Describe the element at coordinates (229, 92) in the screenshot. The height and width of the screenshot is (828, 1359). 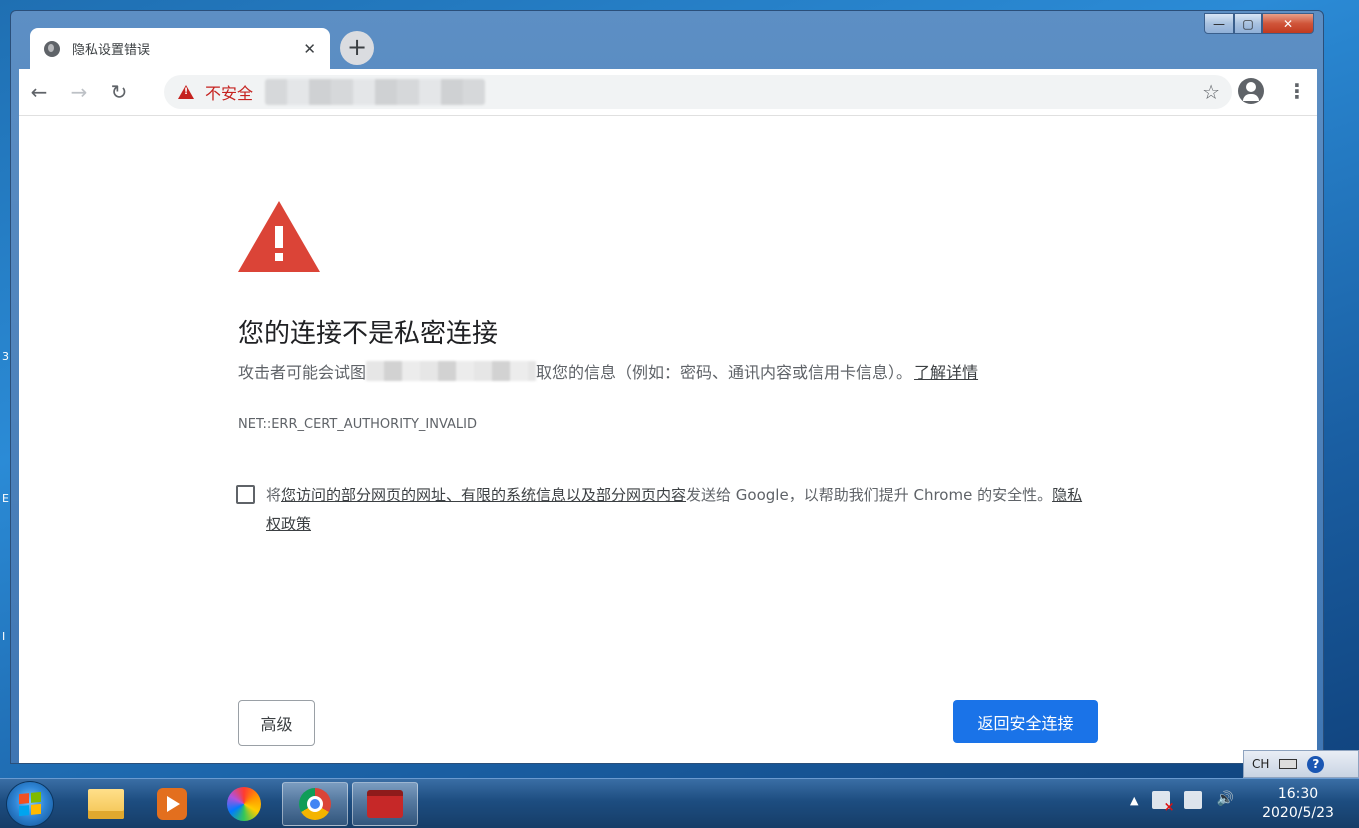
I see `security-status-label: 不安全` at that location.